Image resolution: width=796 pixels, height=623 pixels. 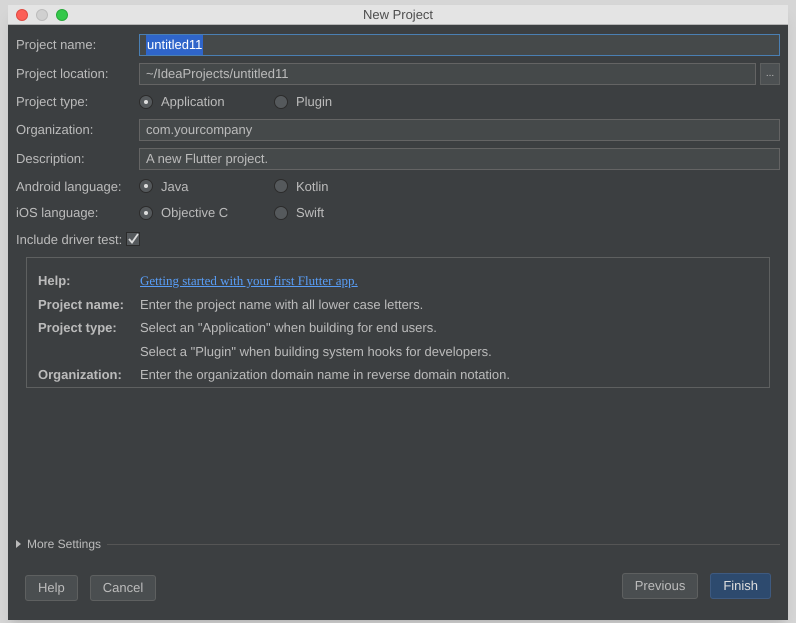 What do you see at coordinates (58, 213) in the screenshot?
I see `field-label: iOS language:` at bounding box center [58, 213].